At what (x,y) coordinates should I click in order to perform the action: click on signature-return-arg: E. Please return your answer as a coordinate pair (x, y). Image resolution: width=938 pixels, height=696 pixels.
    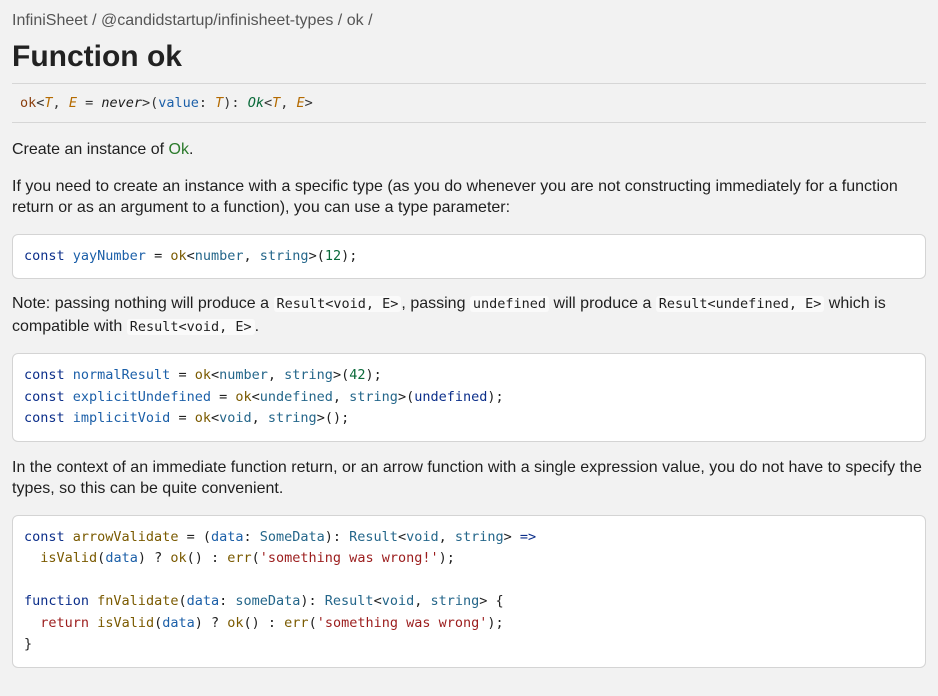
    Looking at the image, I should click on (300, 103).